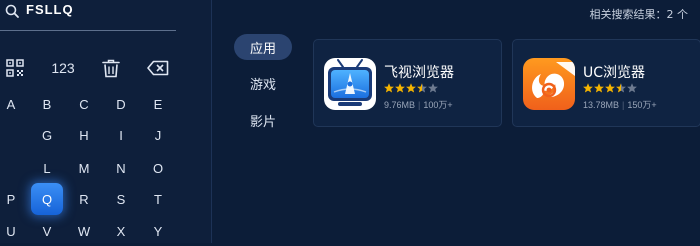 This screenshot has width=700, height=246. I want to click on key-n: N, so click(121, 168).